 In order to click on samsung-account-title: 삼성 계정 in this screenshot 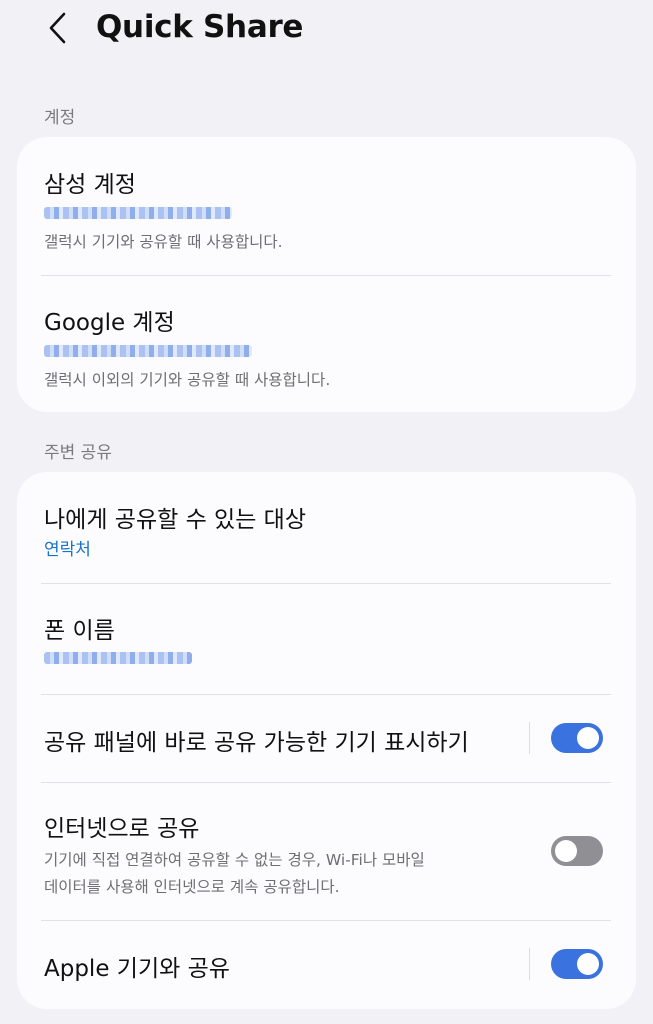, I will do `click(90, 185)`.